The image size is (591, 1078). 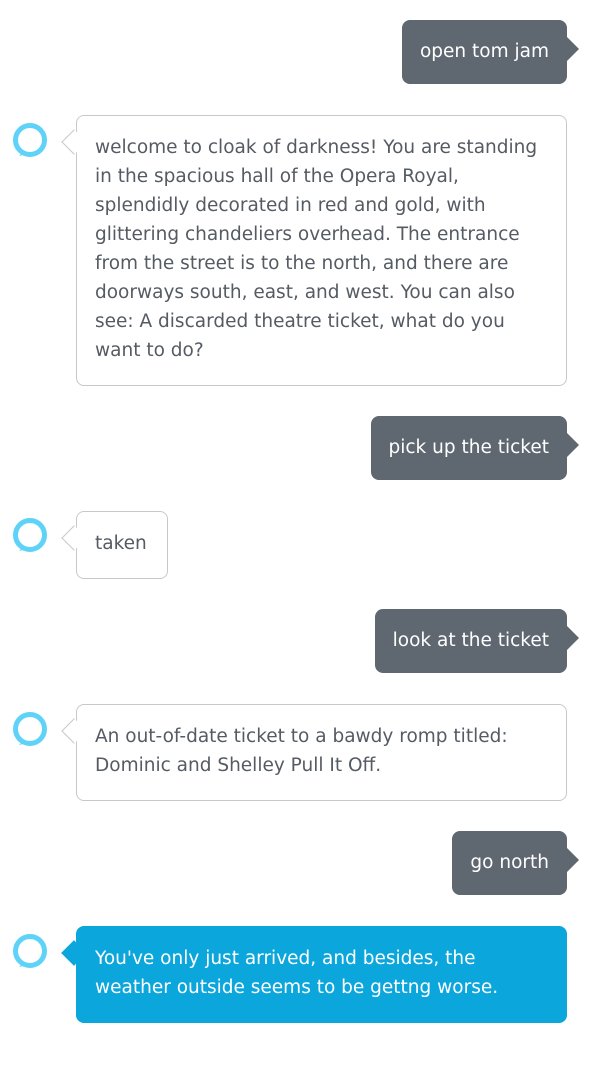 What do you see at coordinates (469, 447) in the screenshot?
I see `user-message-text: pick up the ticket` at bounding box center [469, 447].